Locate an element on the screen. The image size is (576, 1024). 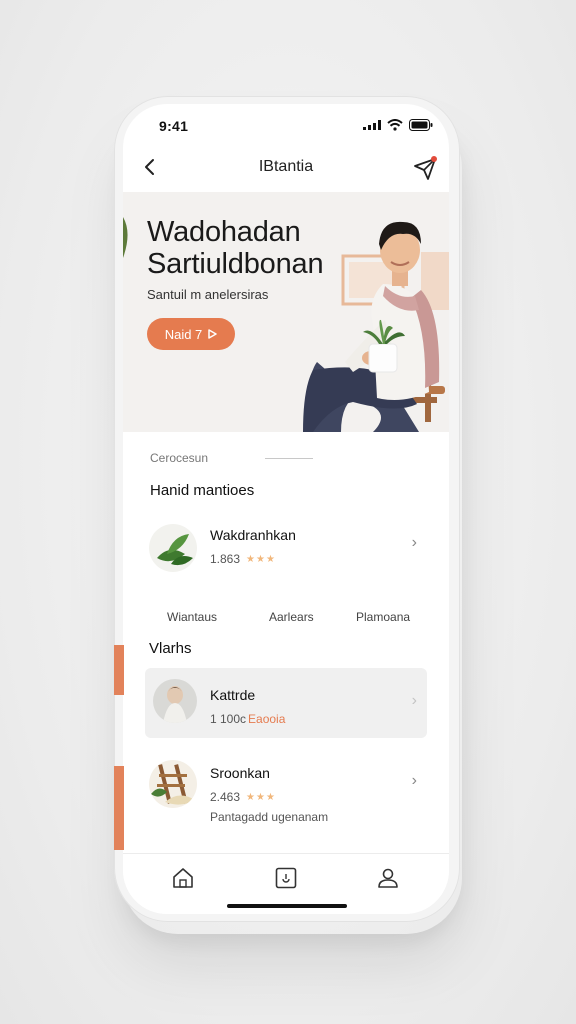
signal-icon is located at coordinates (372, 125).